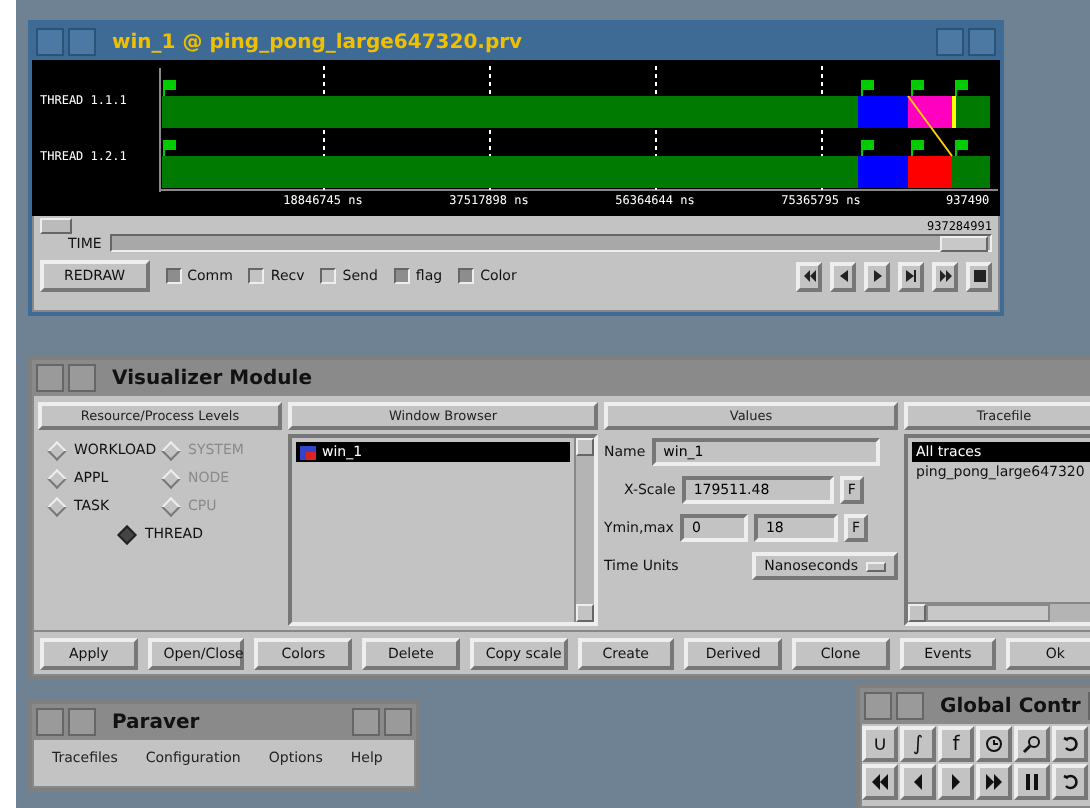  Describe the element at coordinates (128, 534) in the screenshot. I see `level-radio` at that location.